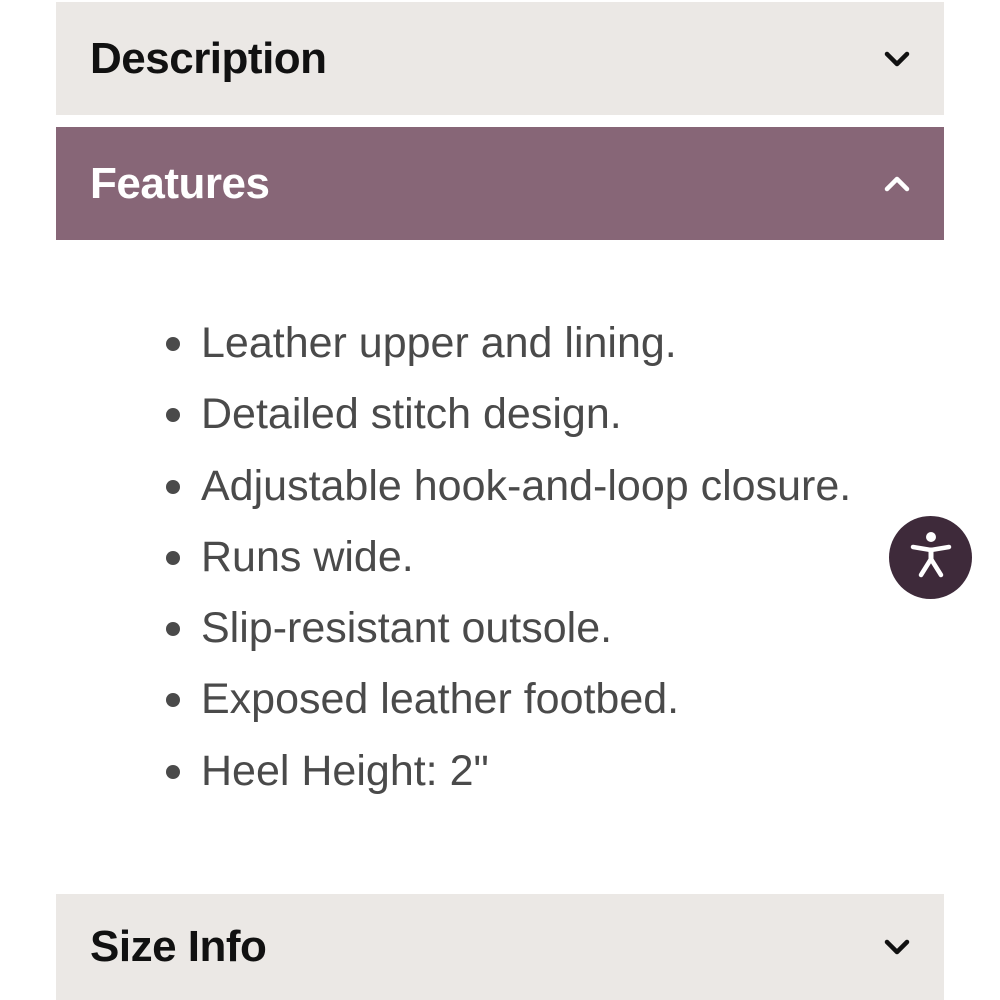  Describe the element at coordinates (440, 699) in the screenshot. I see `feature-text: Exposed leather footbed.` at that location.